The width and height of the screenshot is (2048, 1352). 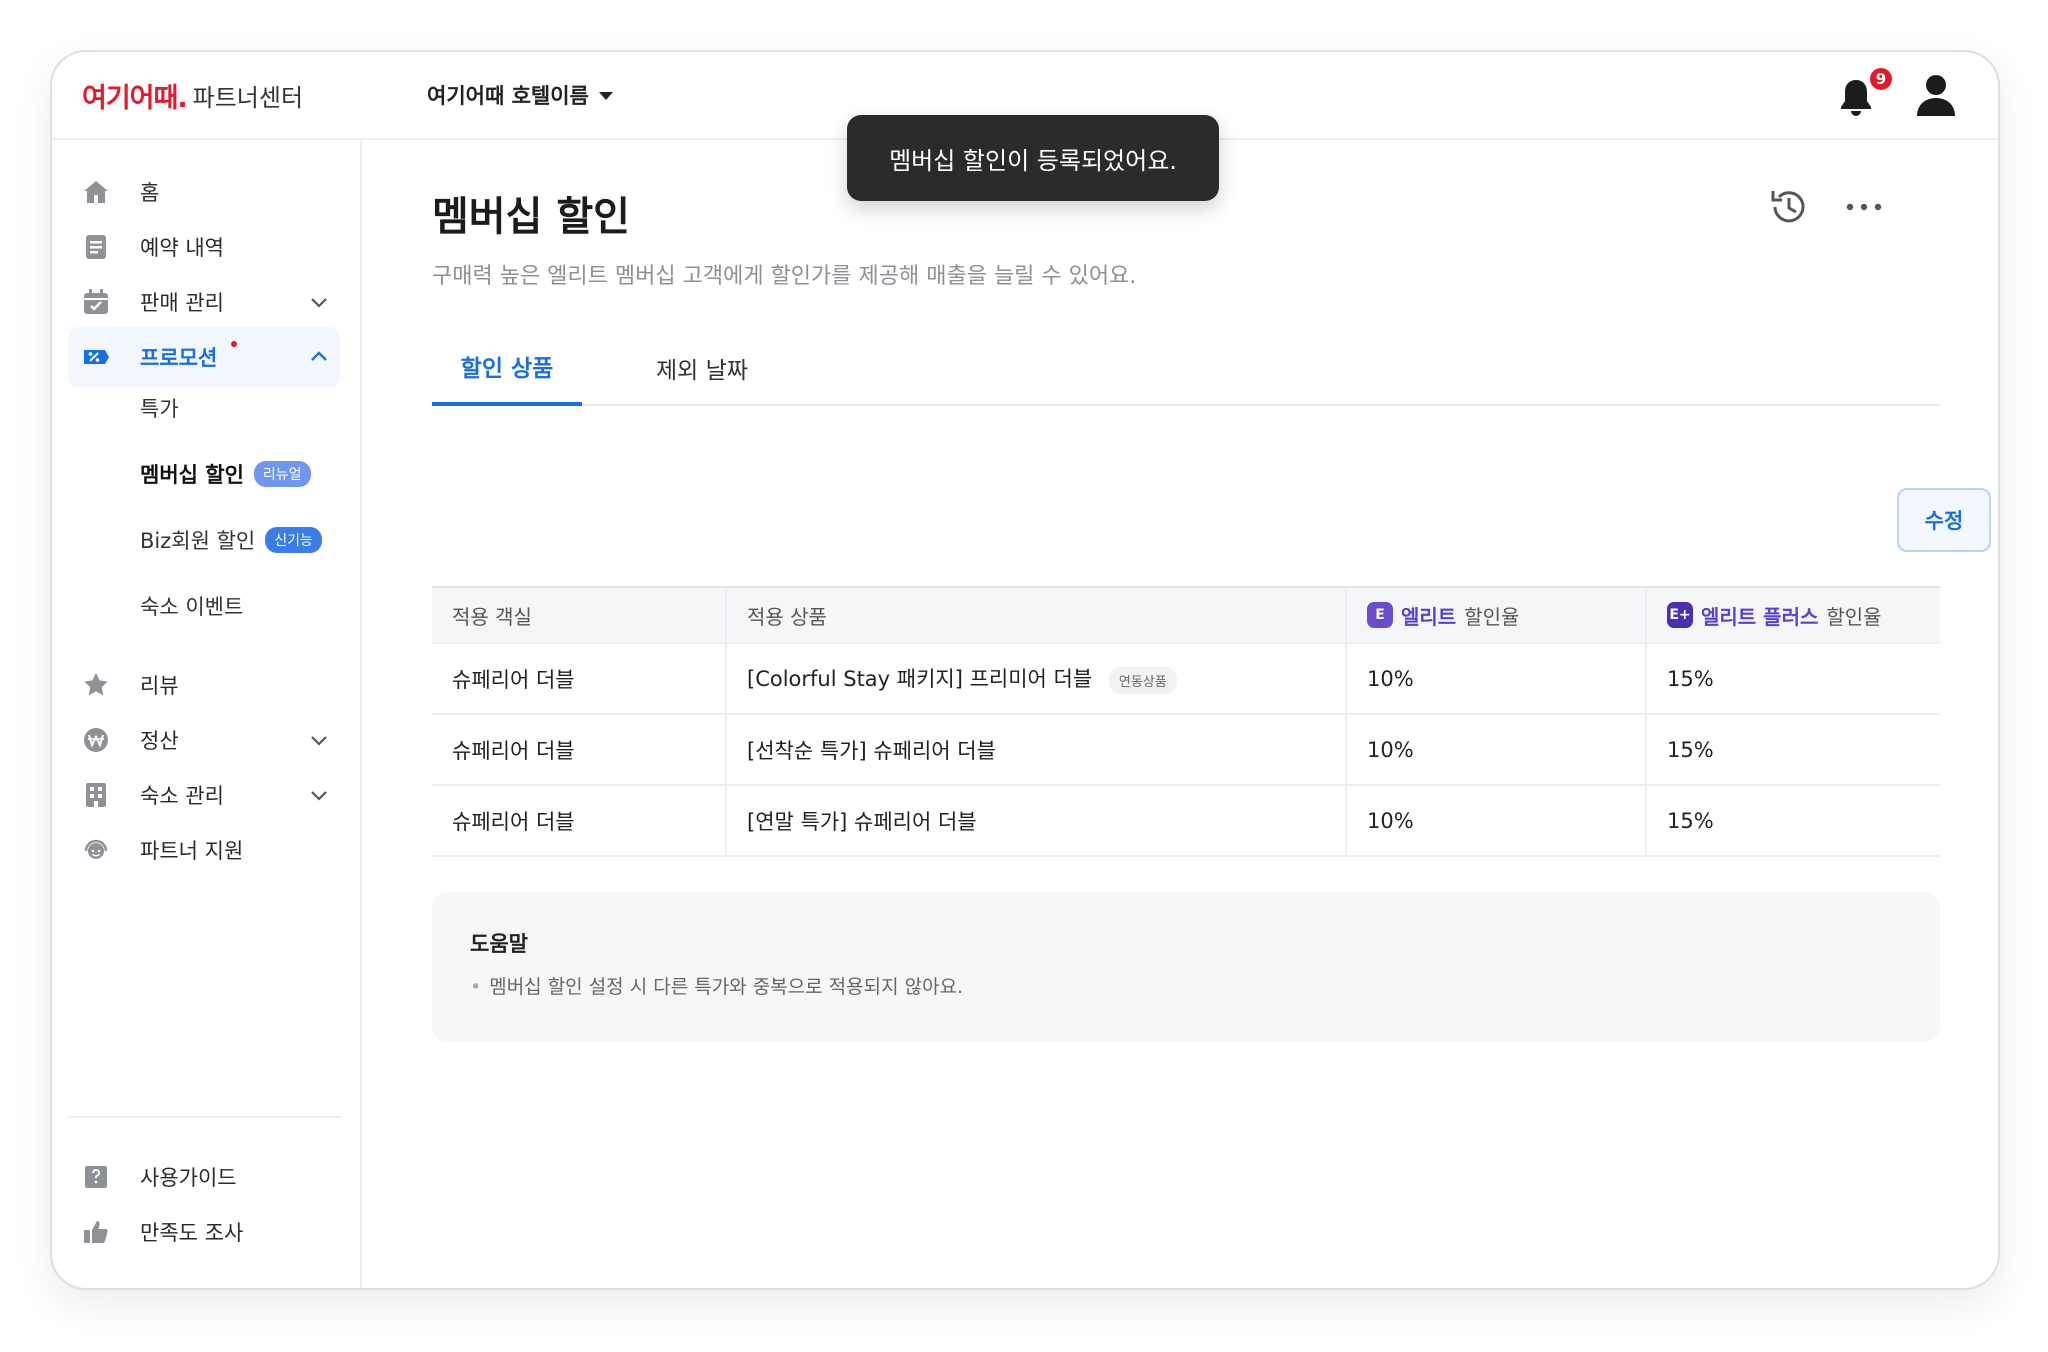 I want to click on sidebar-subitem-label: 숙소 이벤트, so click(x=192, y=607).